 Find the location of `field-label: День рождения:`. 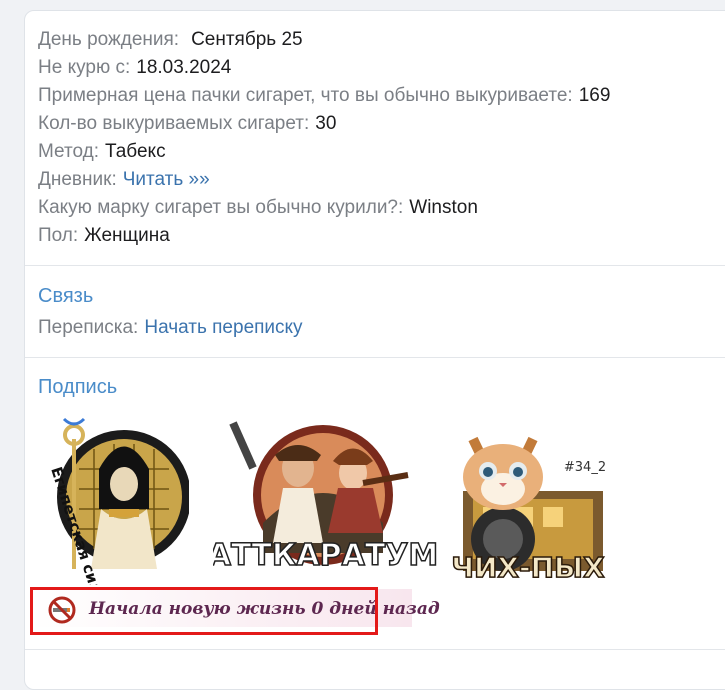

field-label: День рождения: is located at coordinates (109, 39).